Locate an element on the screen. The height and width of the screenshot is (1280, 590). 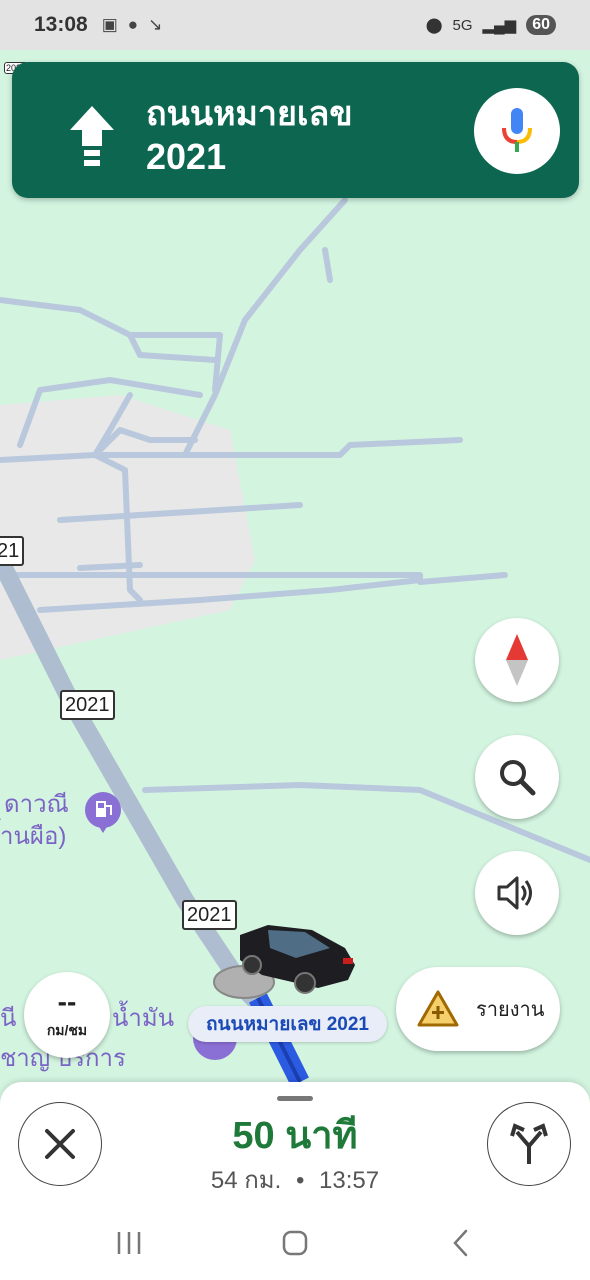
search-icon is located at coordinates (518, 778).